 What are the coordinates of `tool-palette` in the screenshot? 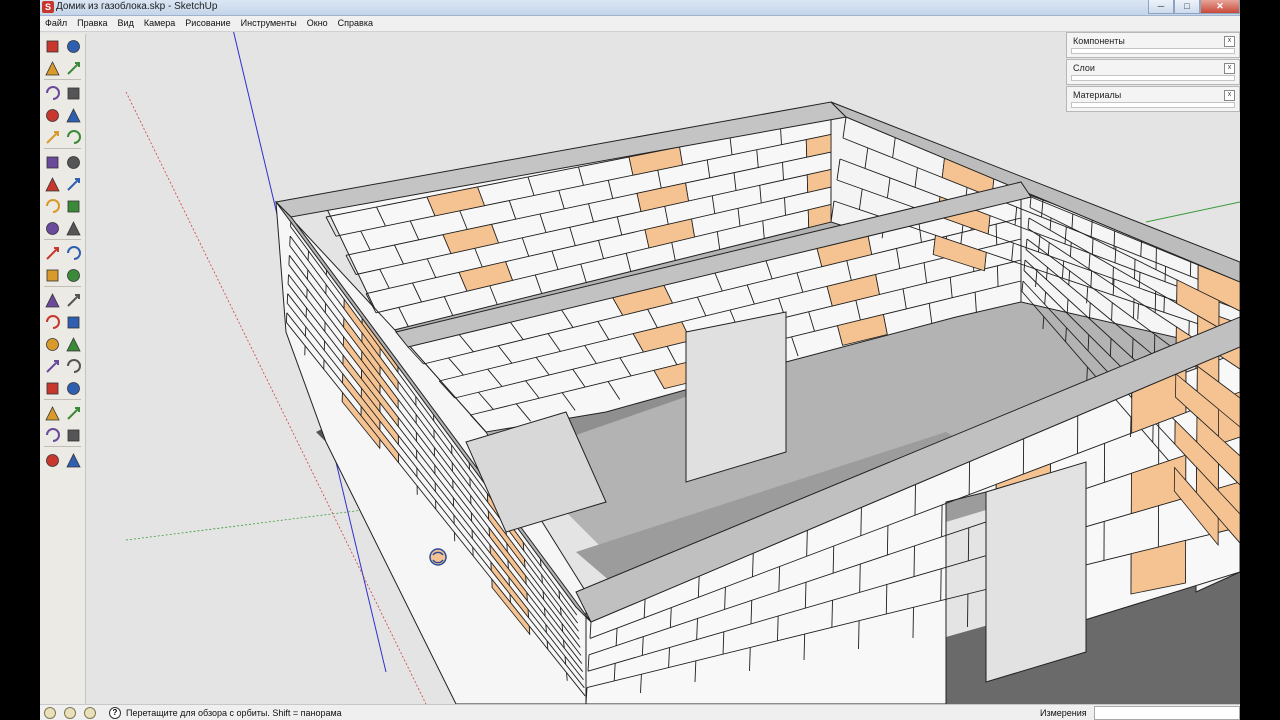 It's located at (63, 369).